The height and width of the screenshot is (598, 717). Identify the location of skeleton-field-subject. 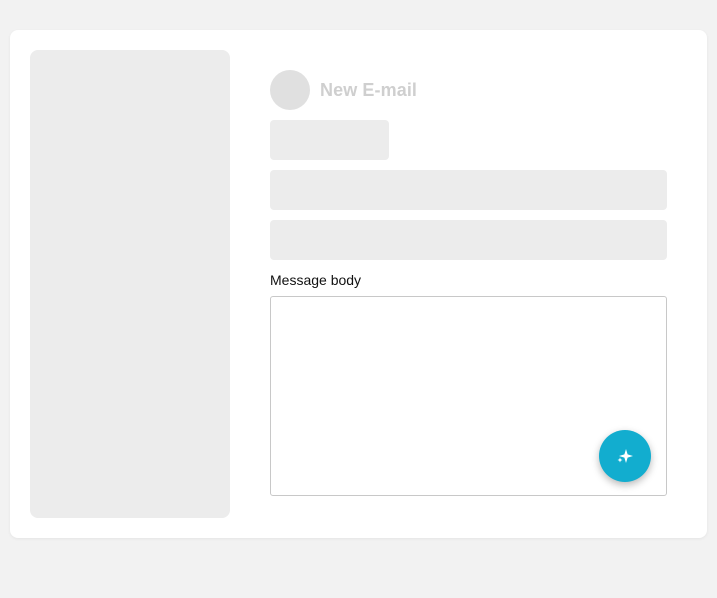
(468, 240).